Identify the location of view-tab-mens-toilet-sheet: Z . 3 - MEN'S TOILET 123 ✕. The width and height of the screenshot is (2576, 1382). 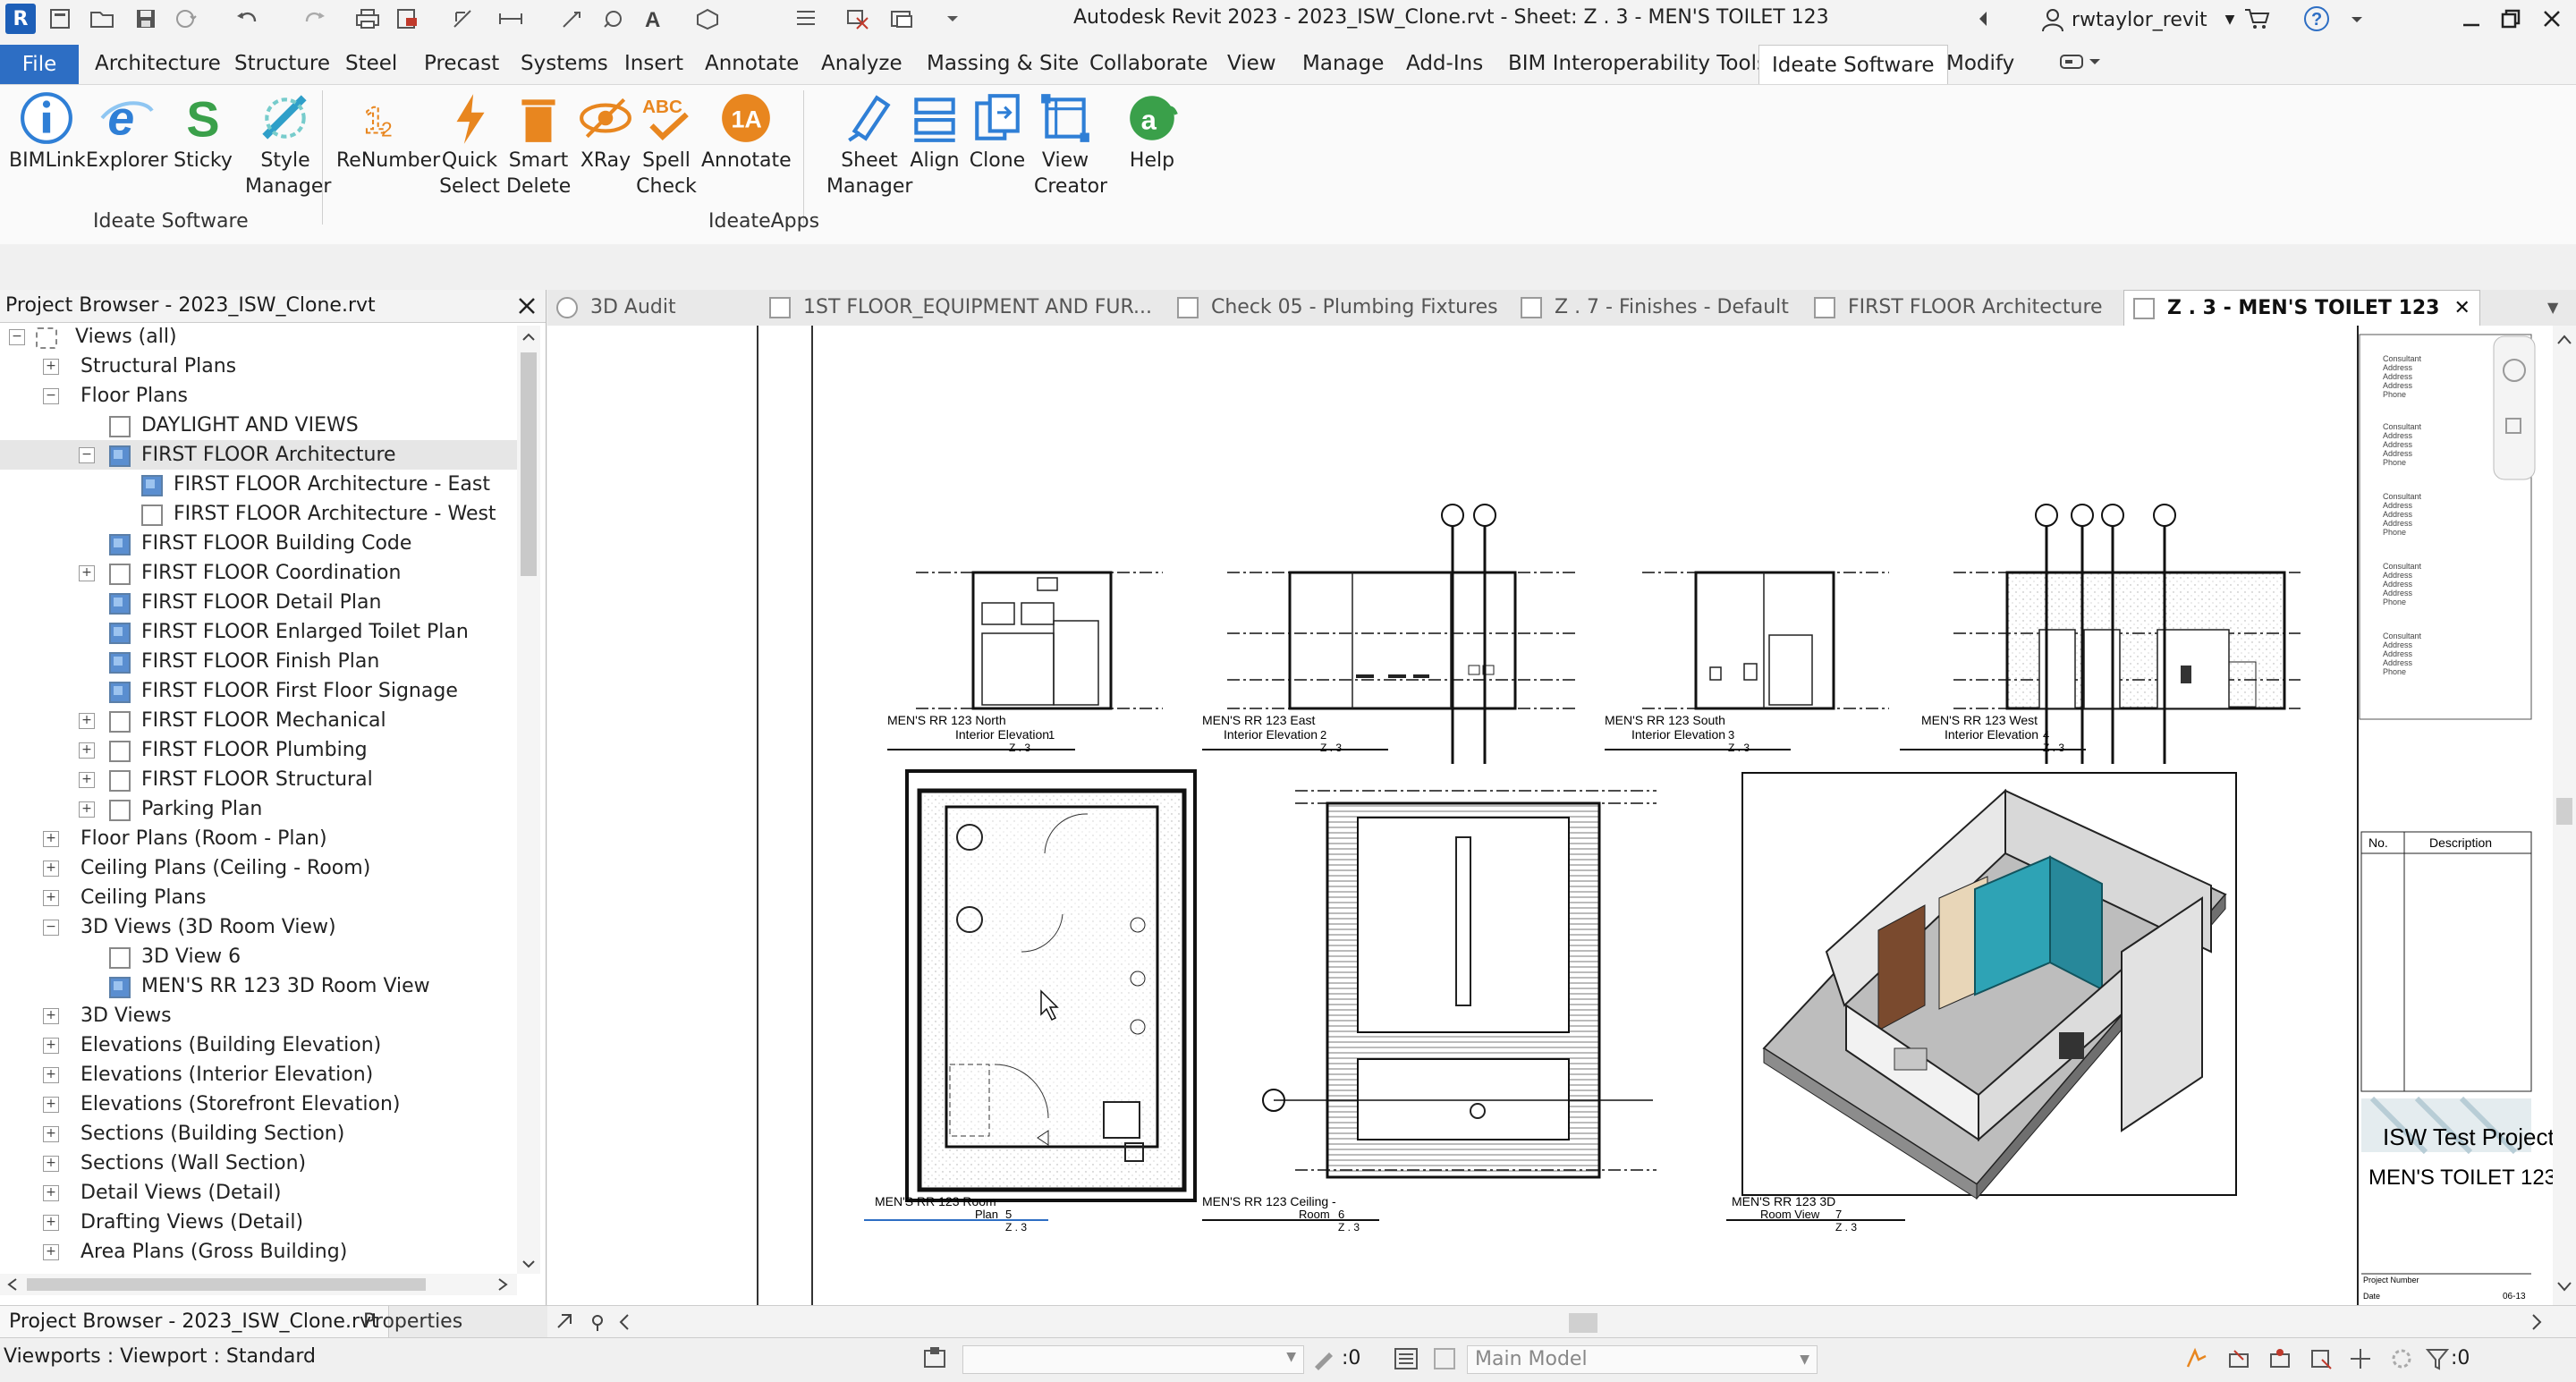
(2301, 308).